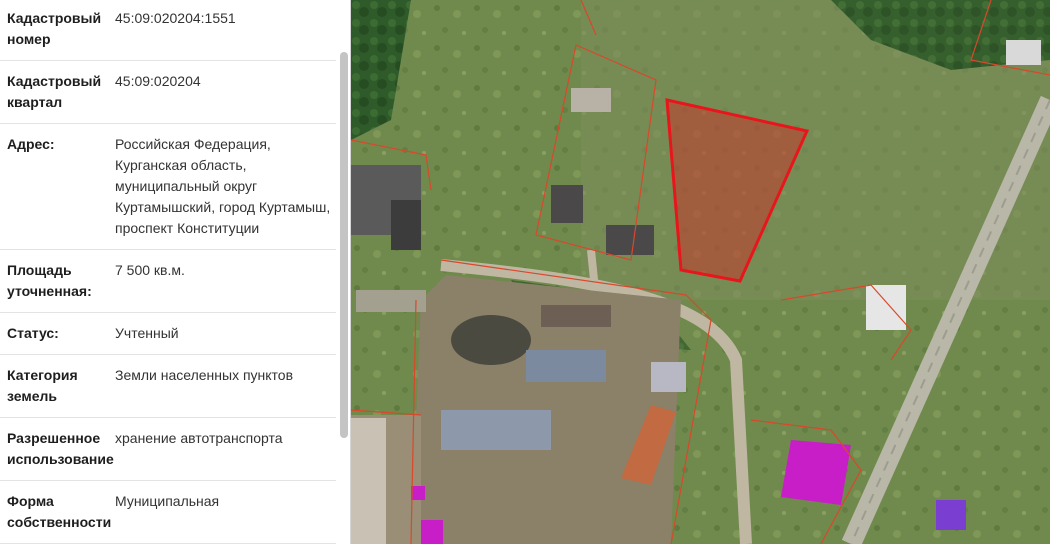 The image size is (1050, 544). Describe the element at coordinates (150, 270) in the screenshot. I see `row-value: 7 500 кв.м.` at that location.